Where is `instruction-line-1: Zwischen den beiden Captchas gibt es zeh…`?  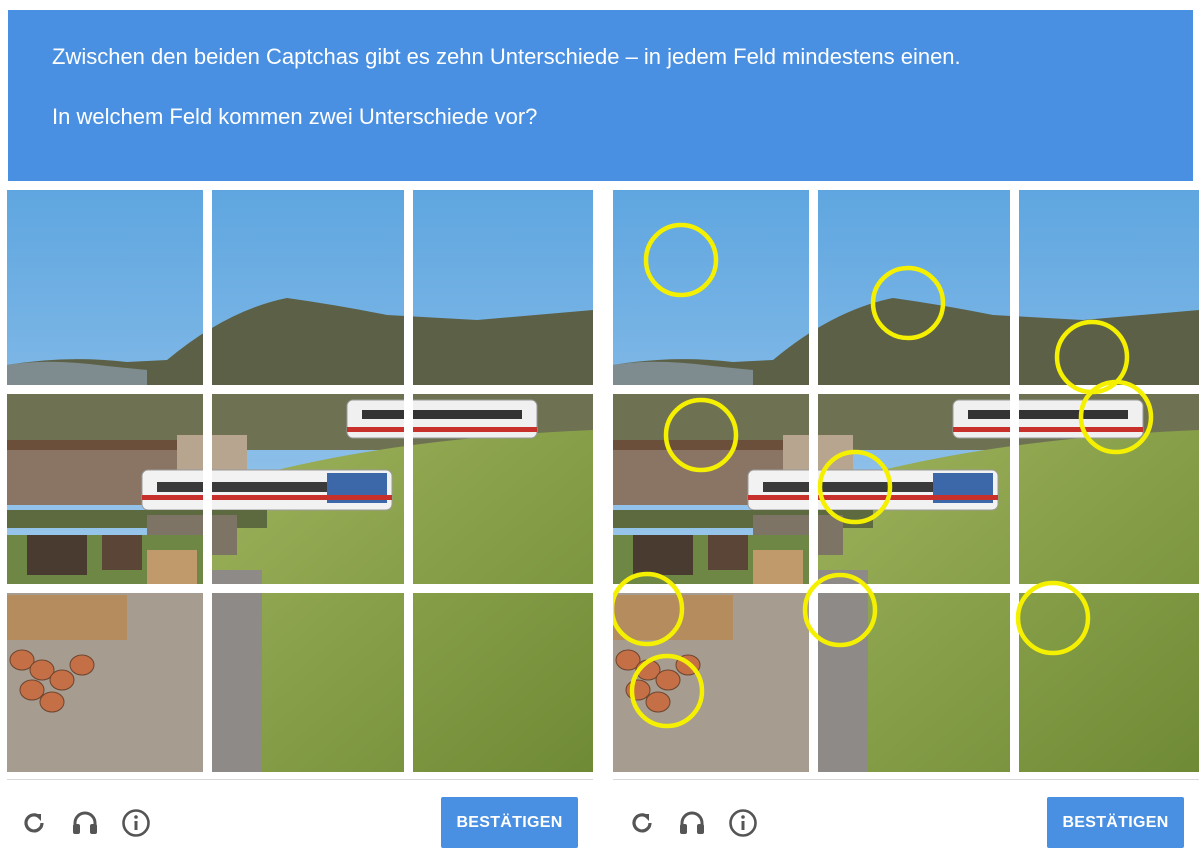
instruction-line-1: Zwischen den beiden Captchas gibt es zeh… is located at coordinates (506, 56).